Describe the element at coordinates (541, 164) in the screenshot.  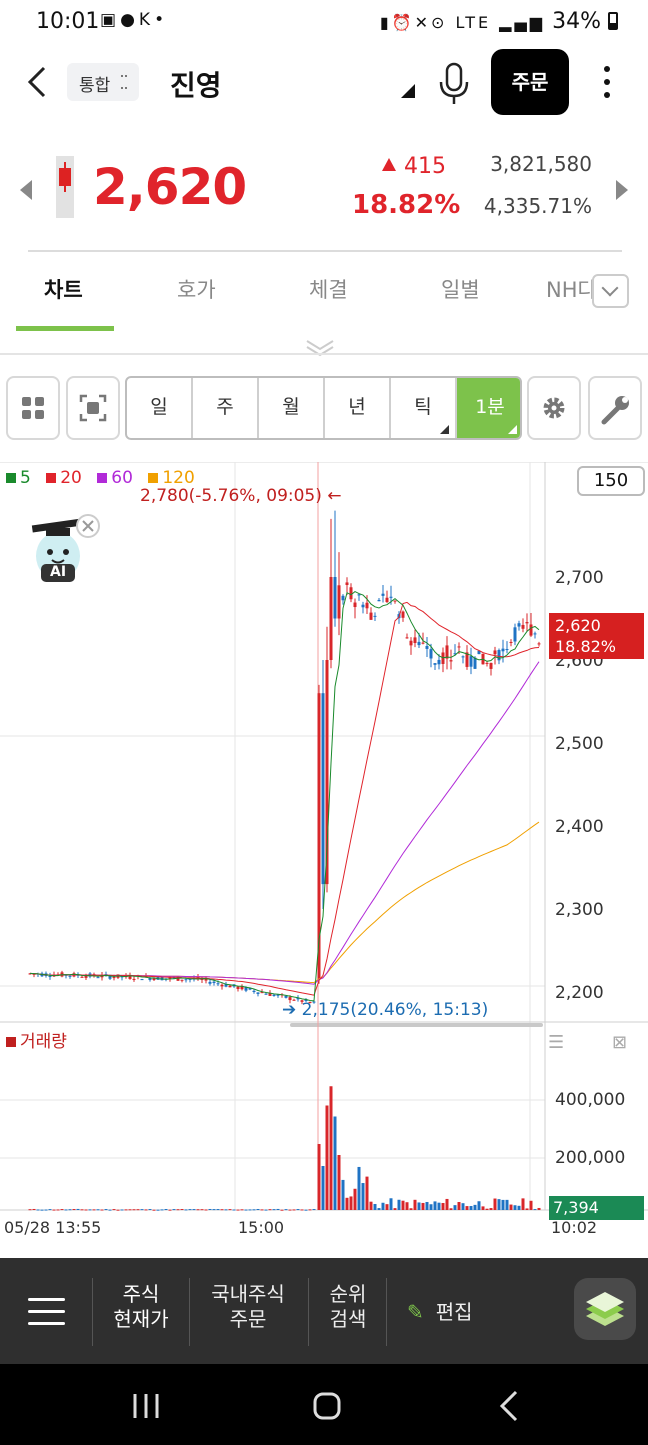
I see `trade-volume: 3,821,580` at that location.